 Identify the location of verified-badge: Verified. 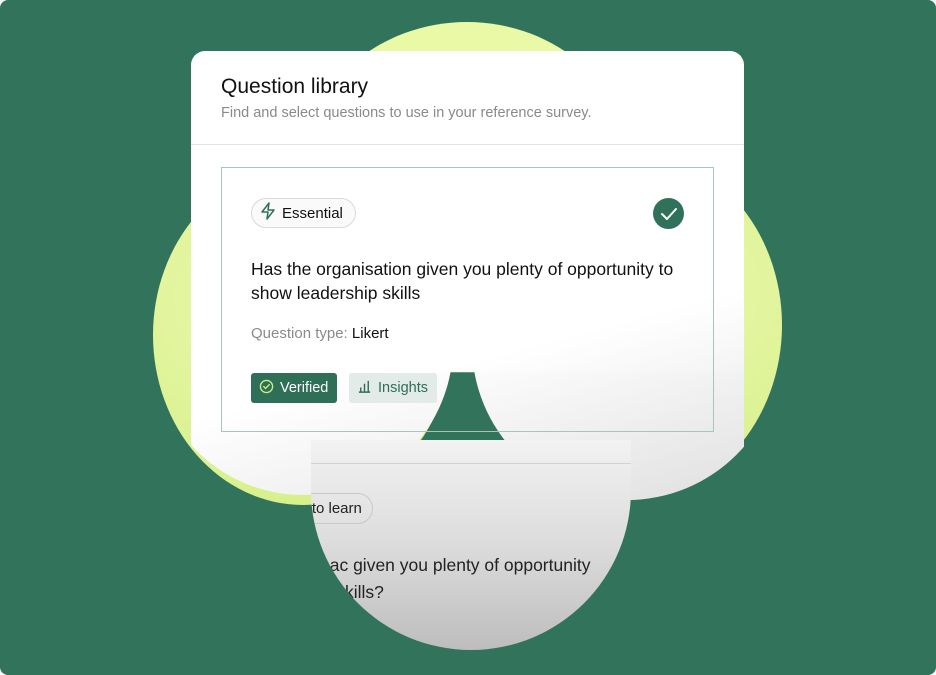
(294, 388).